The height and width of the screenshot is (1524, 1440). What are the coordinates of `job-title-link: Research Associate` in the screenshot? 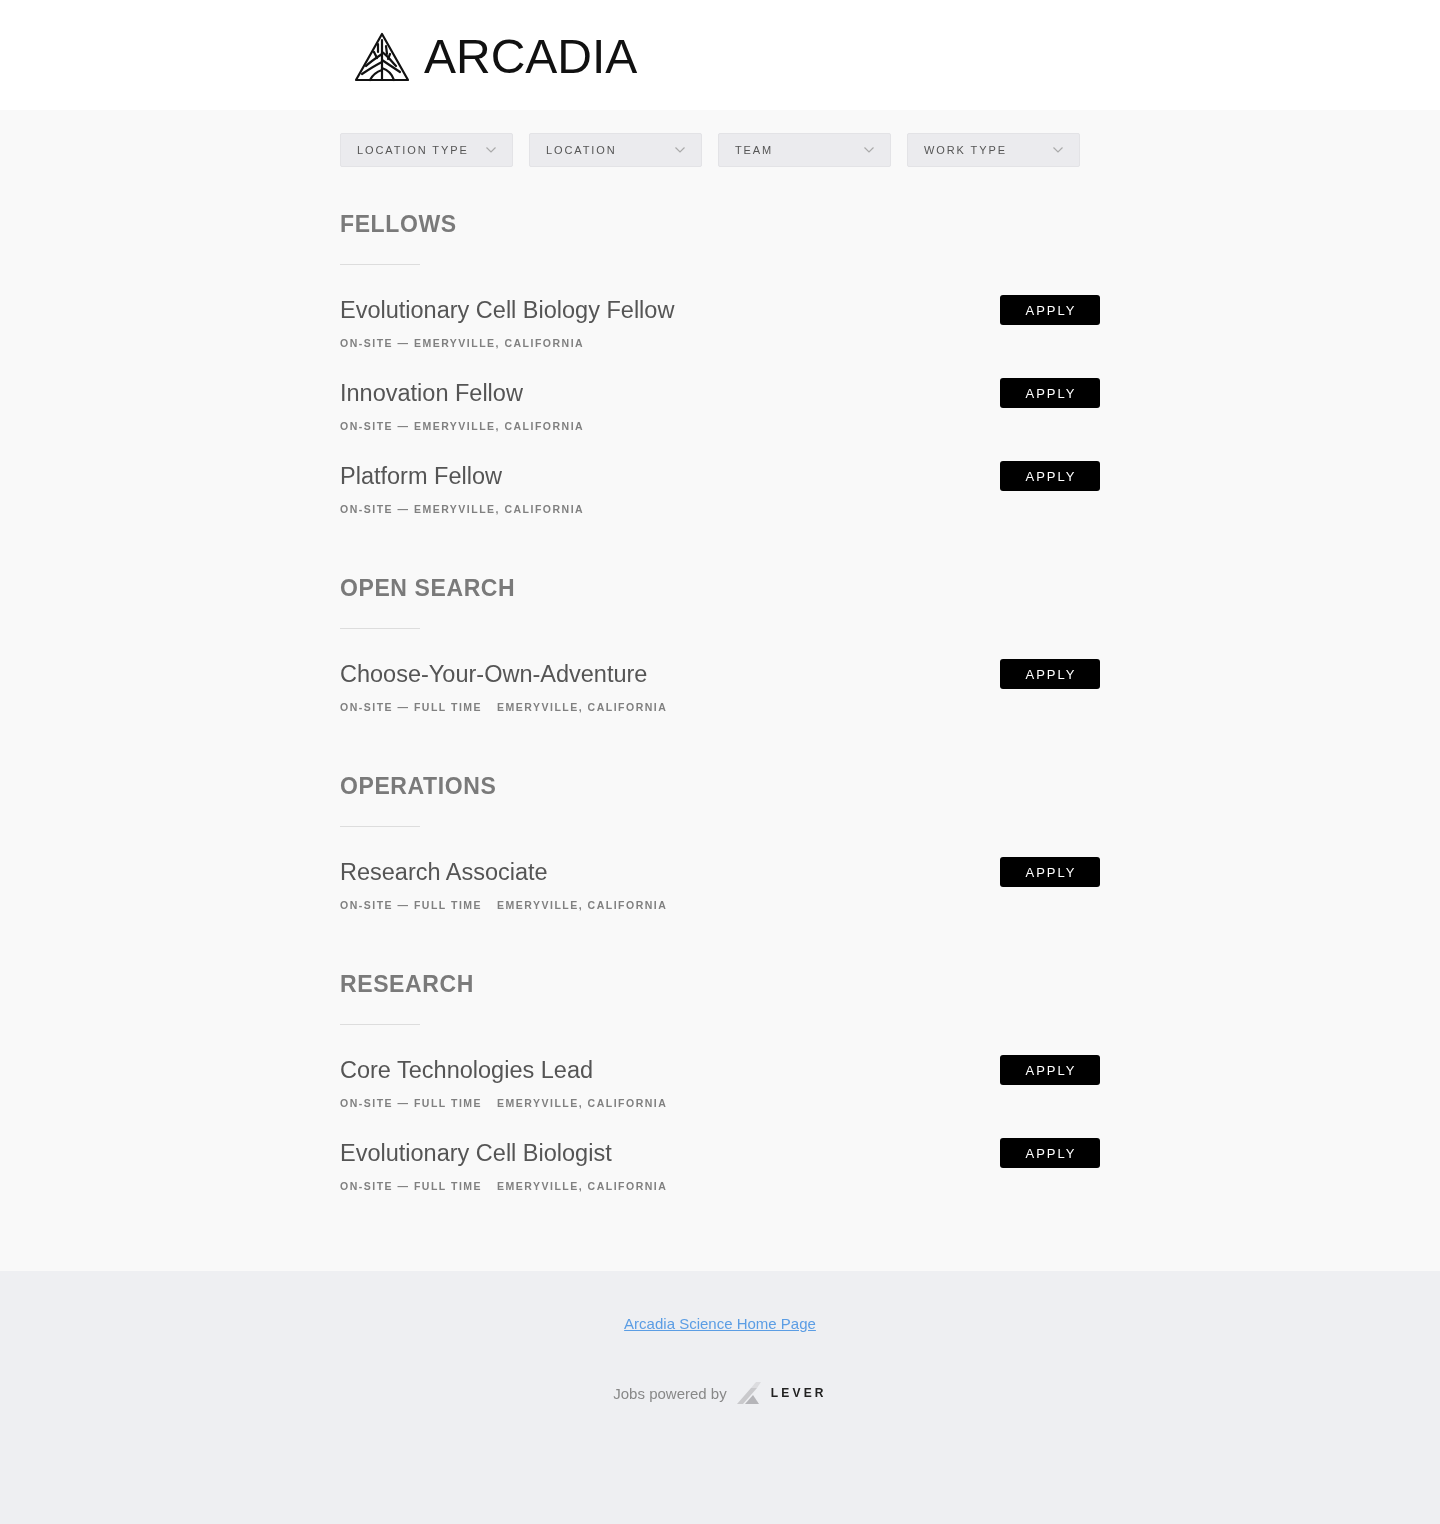 It's located at (444, 872).